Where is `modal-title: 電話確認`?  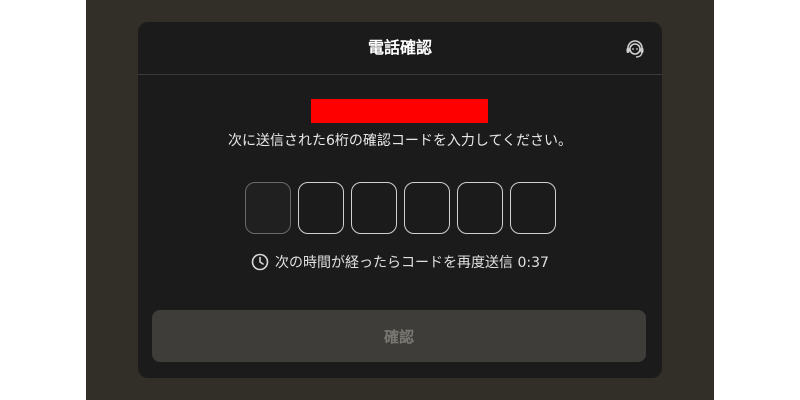 modal-title: 電話確認 is located at coordinates (399, 47).